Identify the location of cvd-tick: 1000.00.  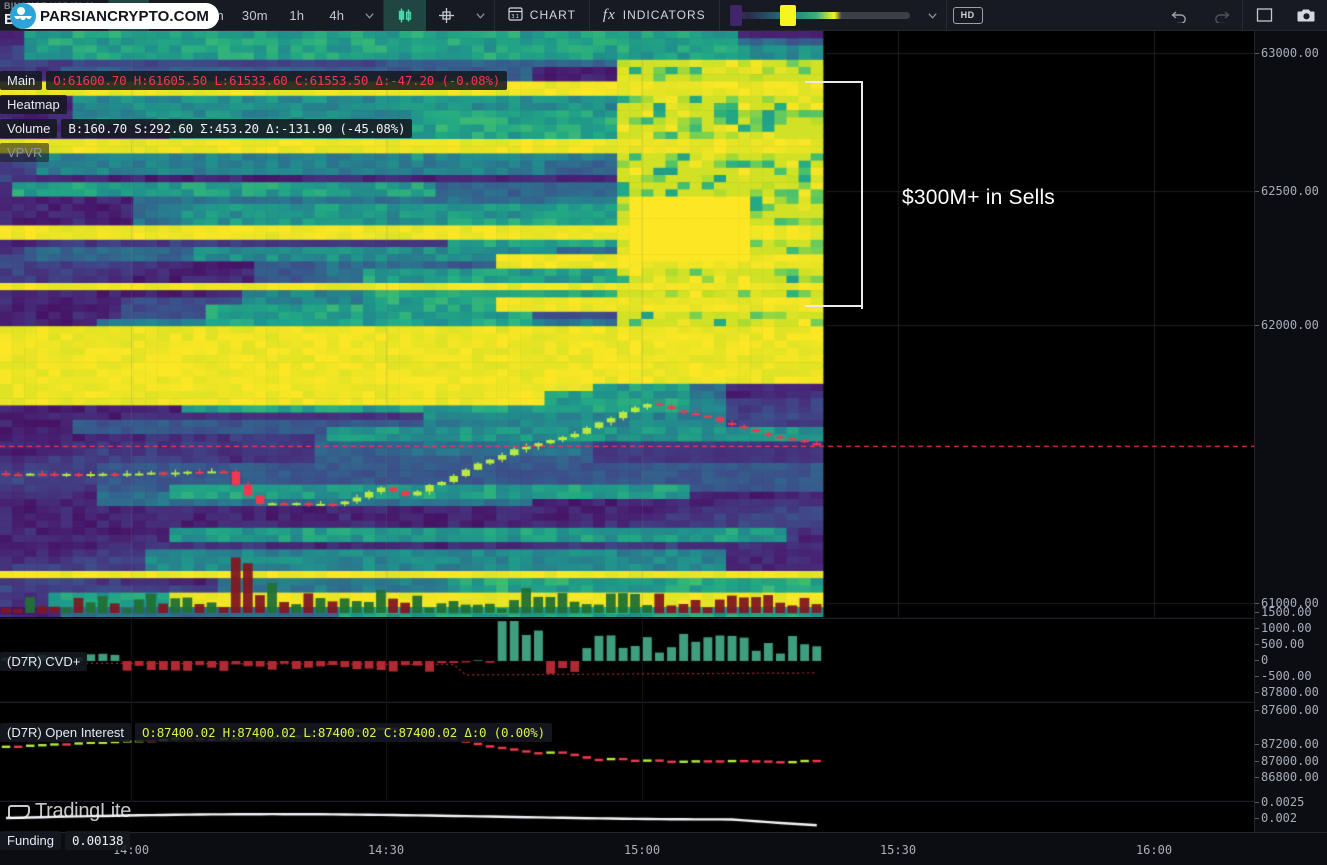
(1283, 628).